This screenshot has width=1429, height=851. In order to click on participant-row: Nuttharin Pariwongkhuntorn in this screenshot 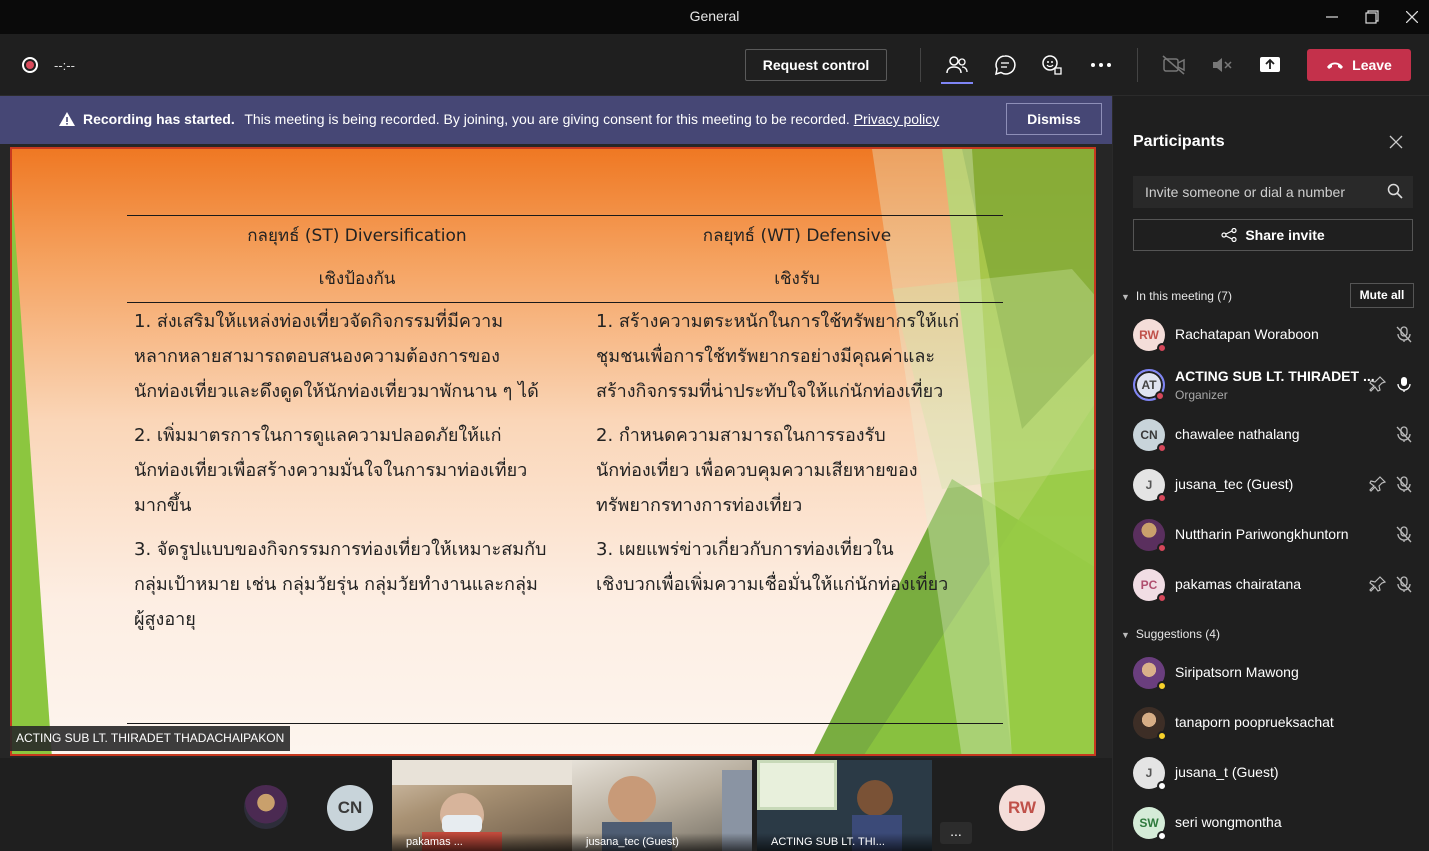, I will do `click(1278, 535)`.